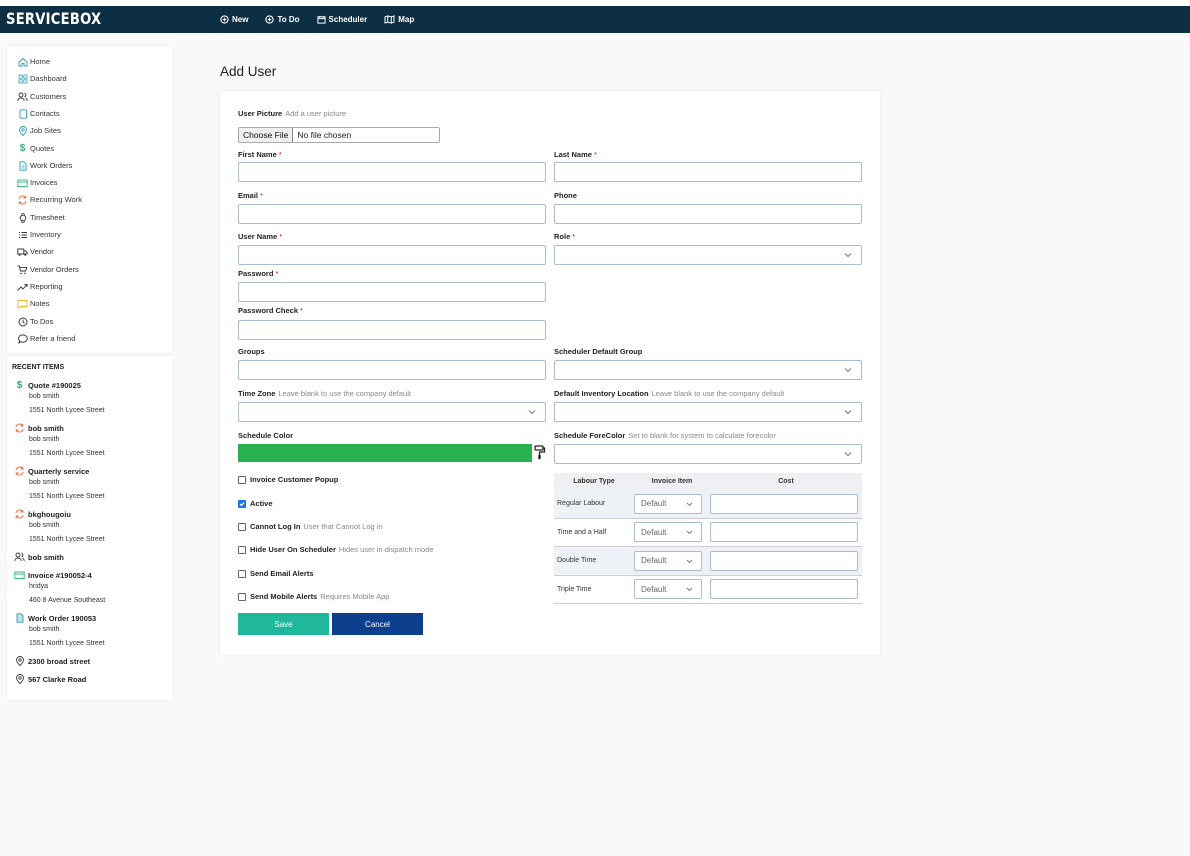  I want to click on user-name-field, so click(392, 255).